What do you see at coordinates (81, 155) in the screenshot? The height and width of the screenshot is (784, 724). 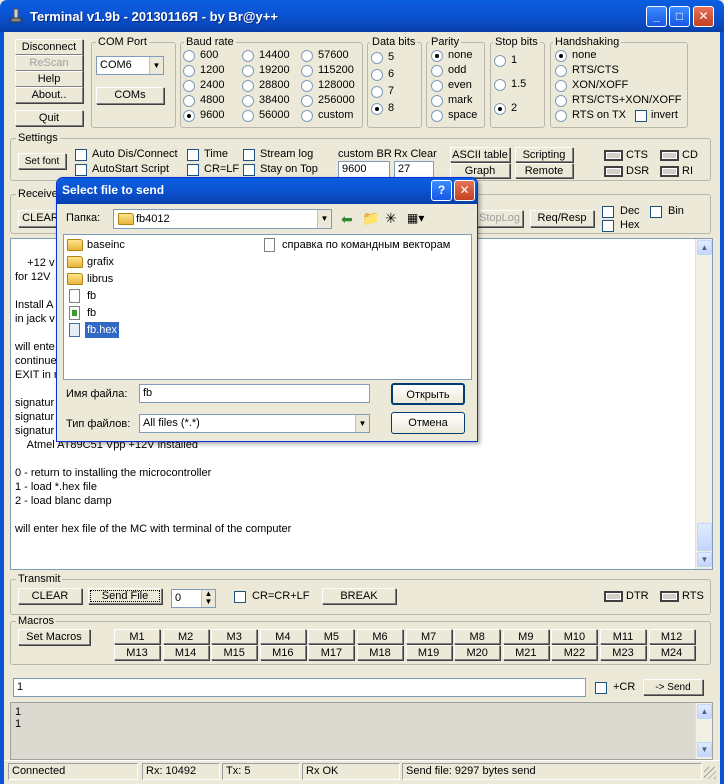 I see `auto-dis-checkbox` at bounding box center [81, 155].